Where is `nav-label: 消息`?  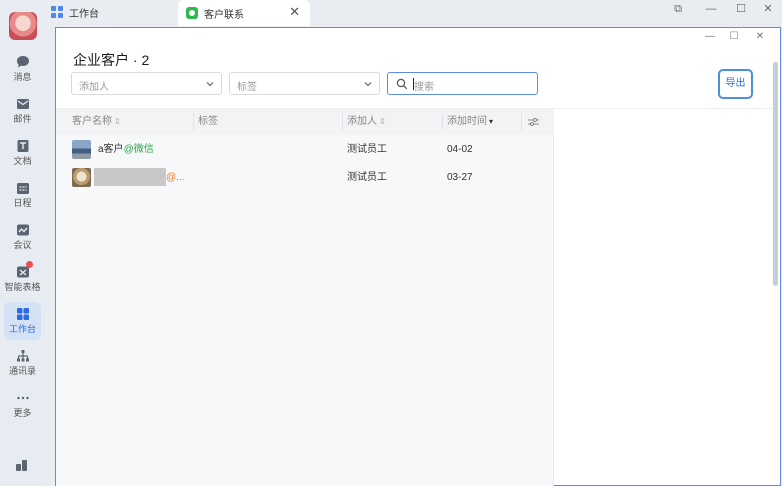 nav-label: 消息 is located at coordinates (22, 77).